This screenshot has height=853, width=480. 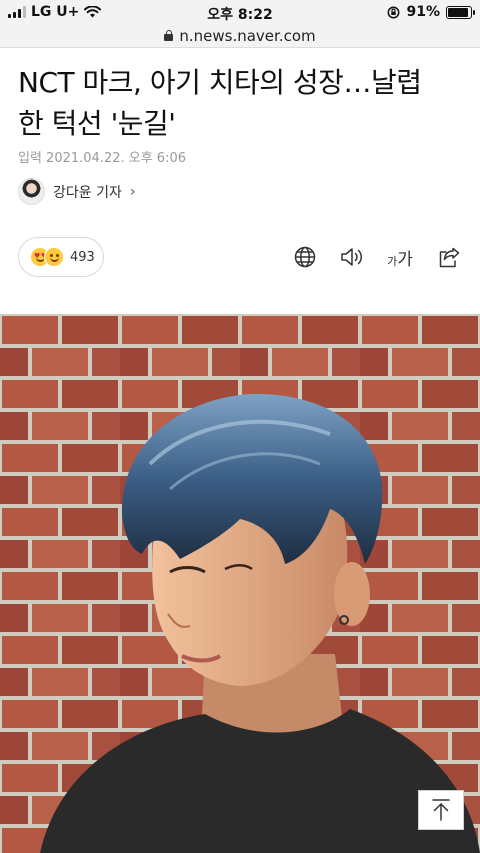 I want to click on battery-fill, so click(x=458, y=12).